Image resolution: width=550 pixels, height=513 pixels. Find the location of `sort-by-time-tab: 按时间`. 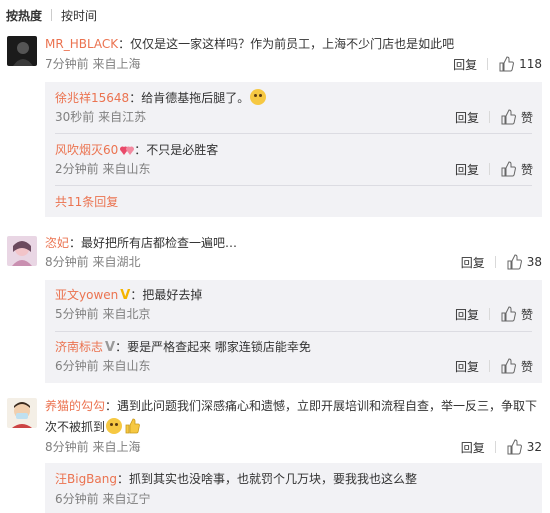

sort-by-time-tab: 按时间 is located at coordinates (79, 15).